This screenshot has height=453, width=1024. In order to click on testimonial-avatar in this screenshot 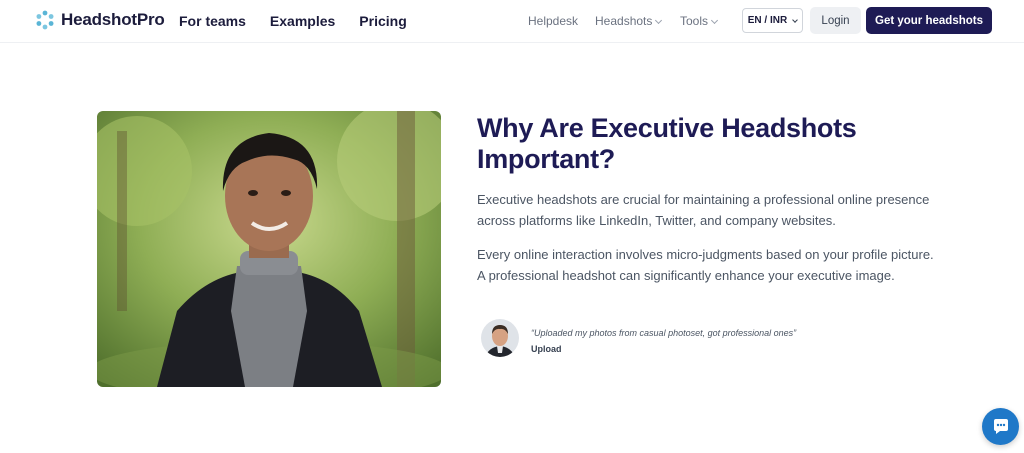, I will do `click(500, 338)`.